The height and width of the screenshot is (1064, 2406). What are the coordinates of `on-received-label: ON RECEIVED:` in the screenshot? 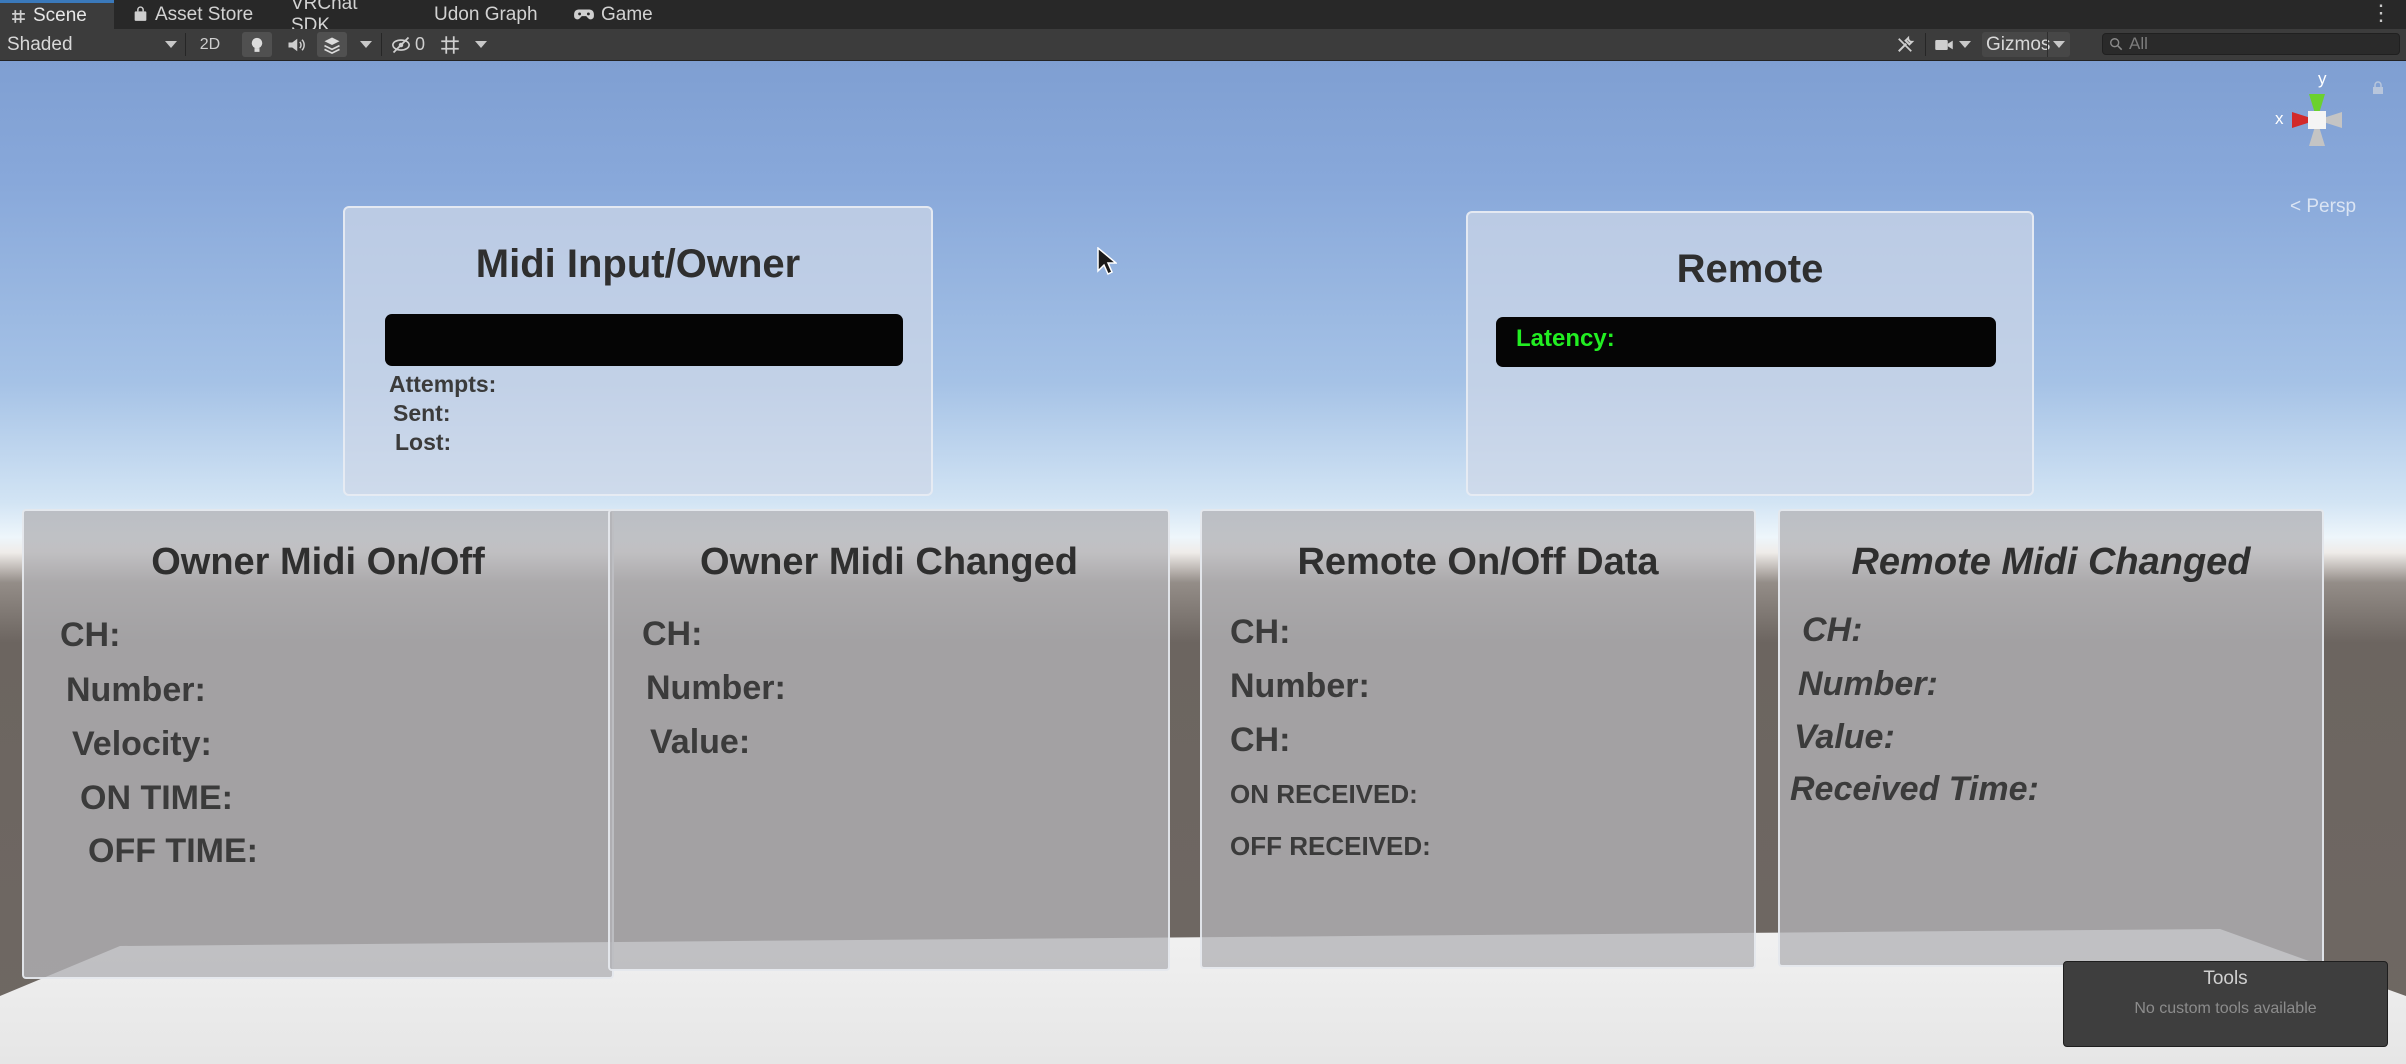 It's located at (1324, 794).